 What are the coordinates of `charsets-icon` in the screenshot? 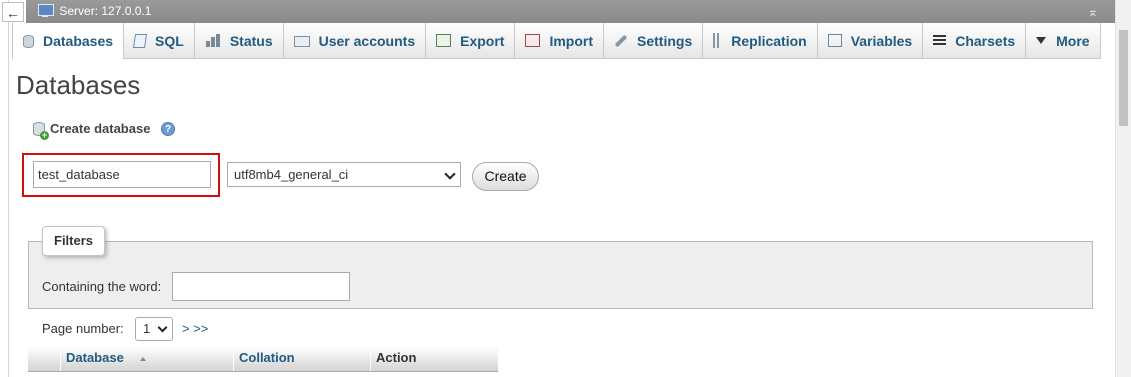 It's located at (940, 40).